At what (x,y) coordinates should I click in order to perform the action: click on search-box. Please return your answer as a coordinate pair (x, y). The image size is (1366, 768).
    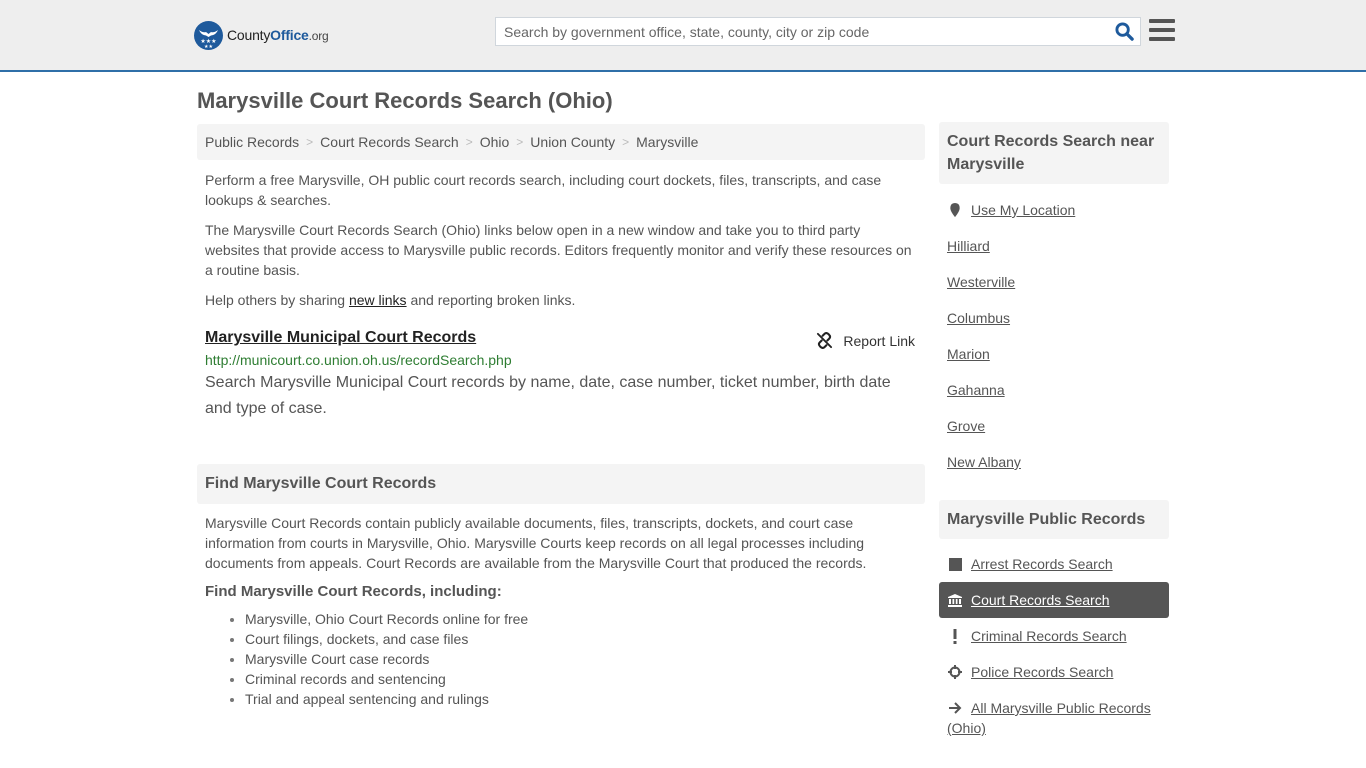
    Looking at the image, I should click on (818, 31).